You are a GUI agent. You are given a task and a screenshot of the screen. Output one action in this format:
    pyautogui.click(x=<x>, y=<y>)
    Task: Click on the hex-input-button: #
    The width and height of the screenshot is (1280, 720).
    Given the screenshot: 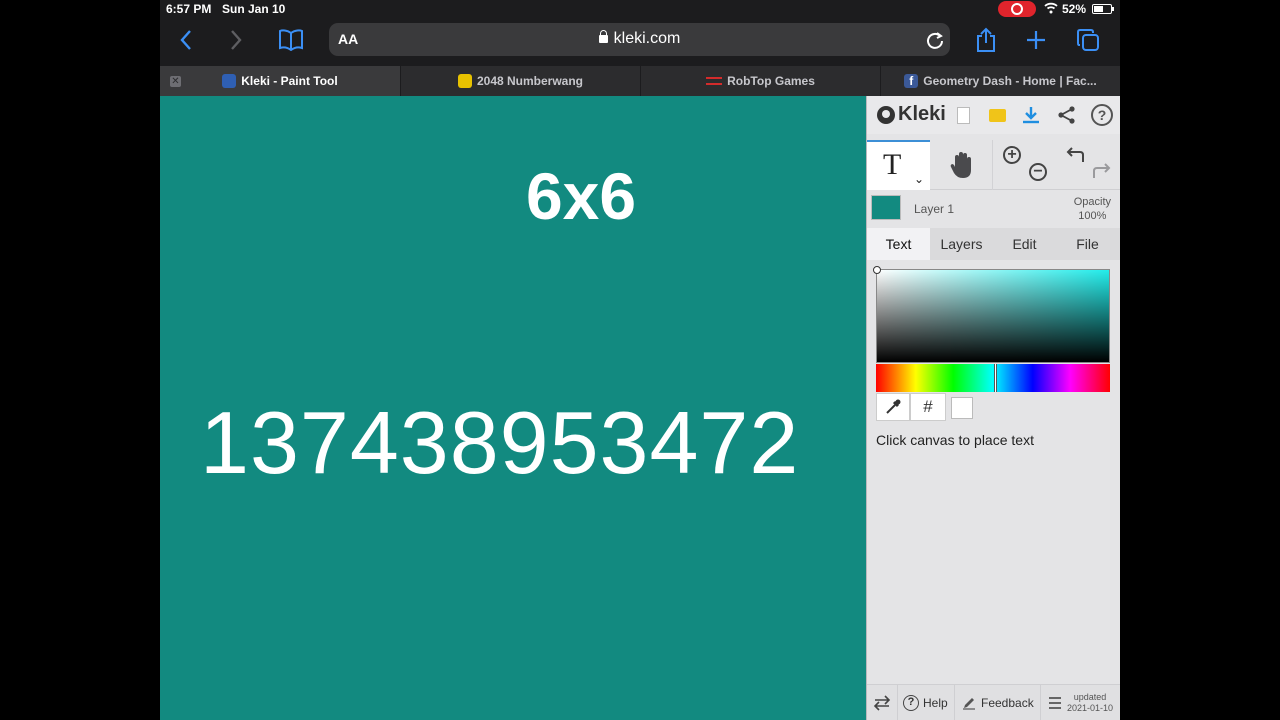 What is the action you would take?
    pyautogui.click(x=928, y=407)
    